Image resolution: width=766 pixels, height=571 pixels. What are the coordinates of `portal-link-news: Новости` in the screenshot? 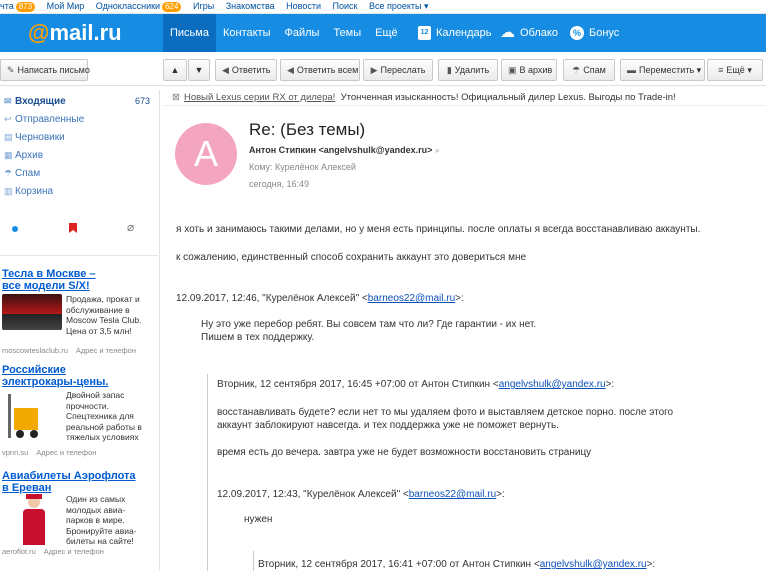 It's located at (303, 6).